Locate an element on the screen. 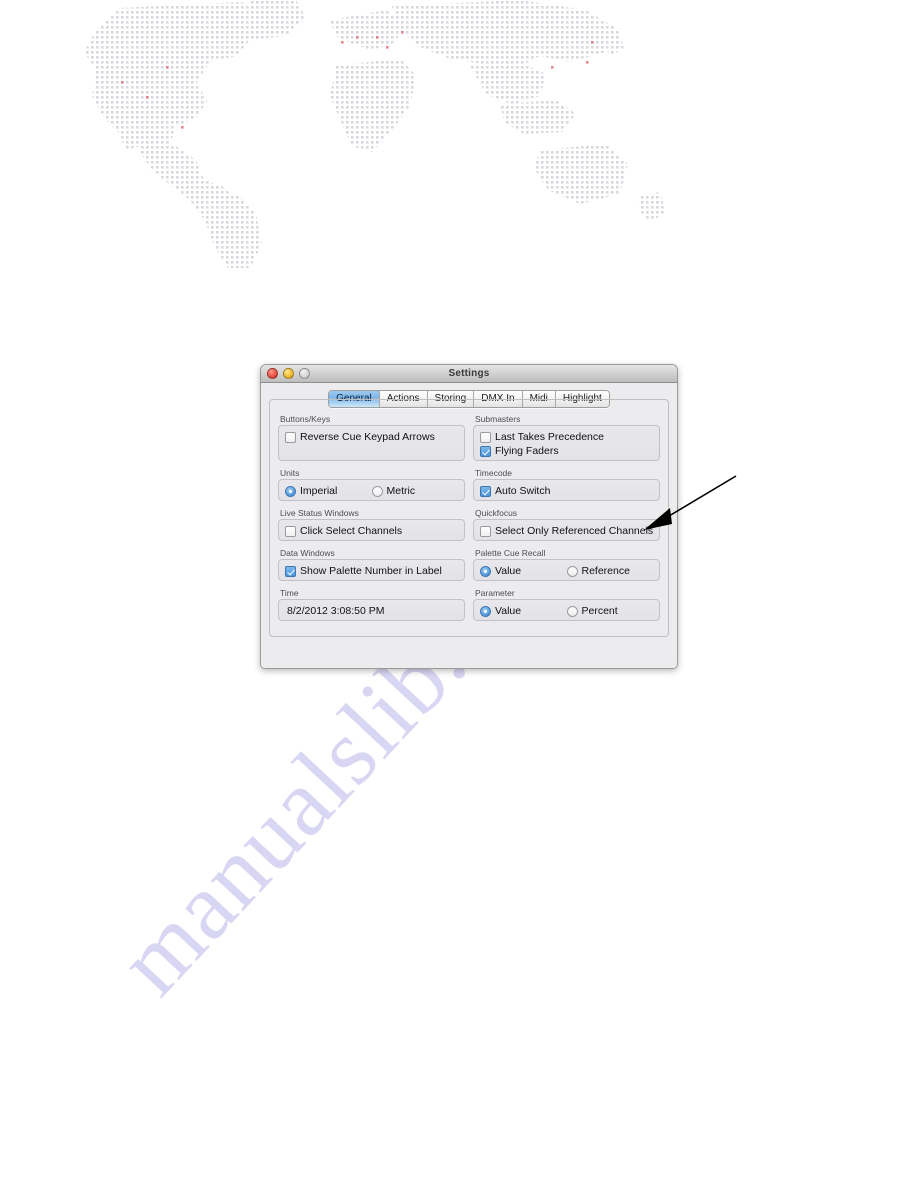 Image resolution: width=918 pixels, height=1188 pixels. option-select-only-referenced-channels: Select Only Referenced Channels is located at coordinates (566, 531).